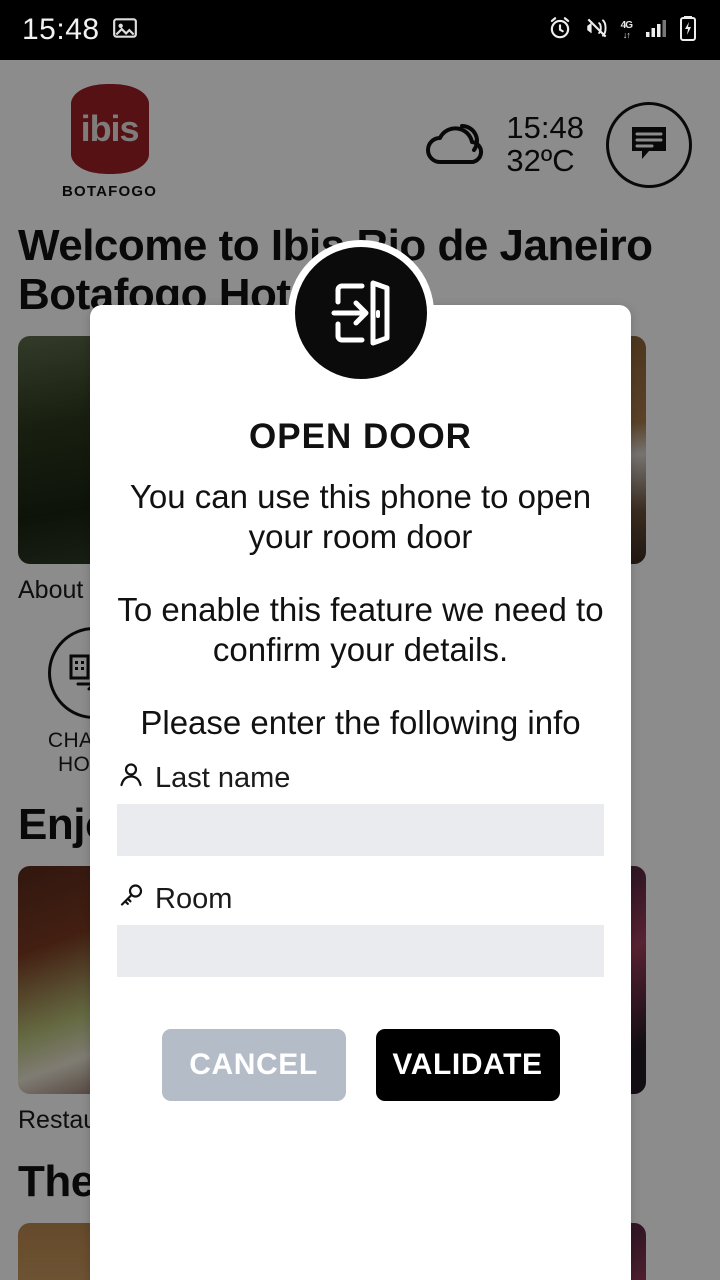 The width and height of the screenshot is (720, 1280). I want to click on field-room: Room, so click(360, 929).